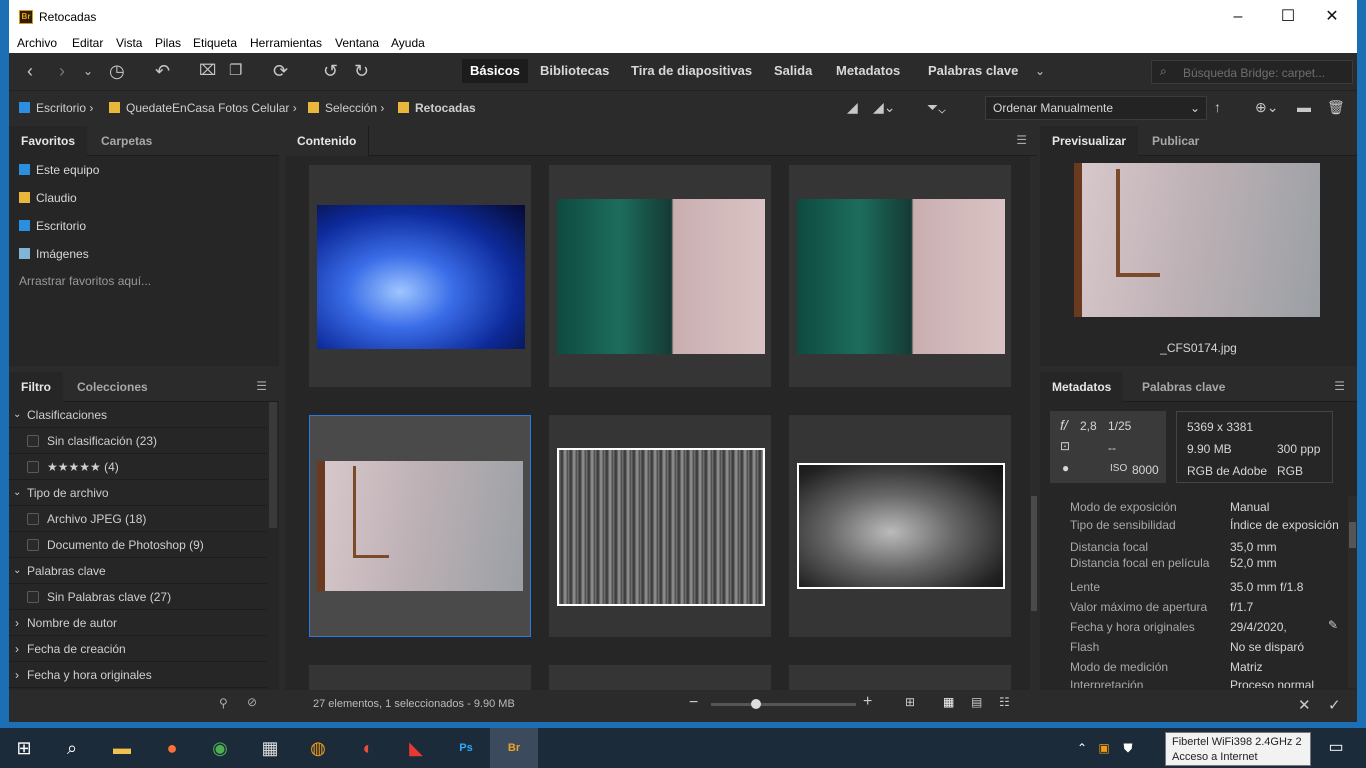 Image resolution: width=1366 pixels, height=768 pixels. Describe the element at coordinates (756, 704) in the screenshot. I see `slider-handle` at that location.